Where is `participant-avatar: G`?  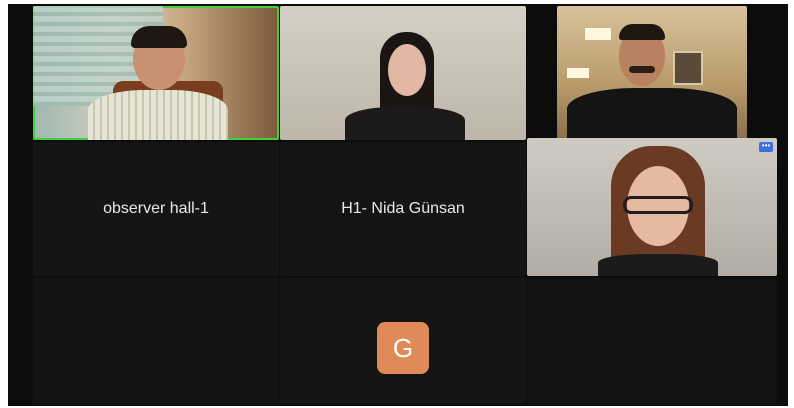
participant-avatar: G is located at coordinates (403, 348).